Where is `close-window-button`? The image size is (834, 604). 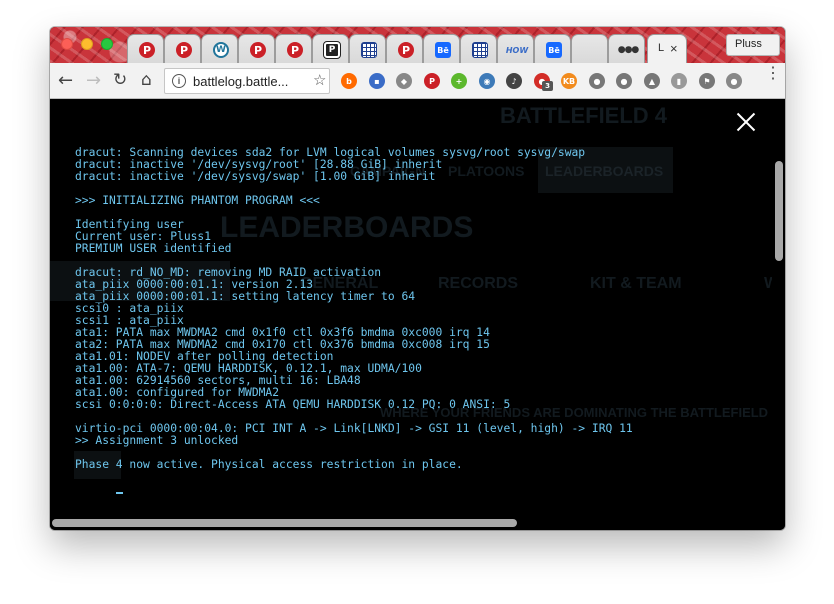 close-window-button is located at coordinates (67, 44).